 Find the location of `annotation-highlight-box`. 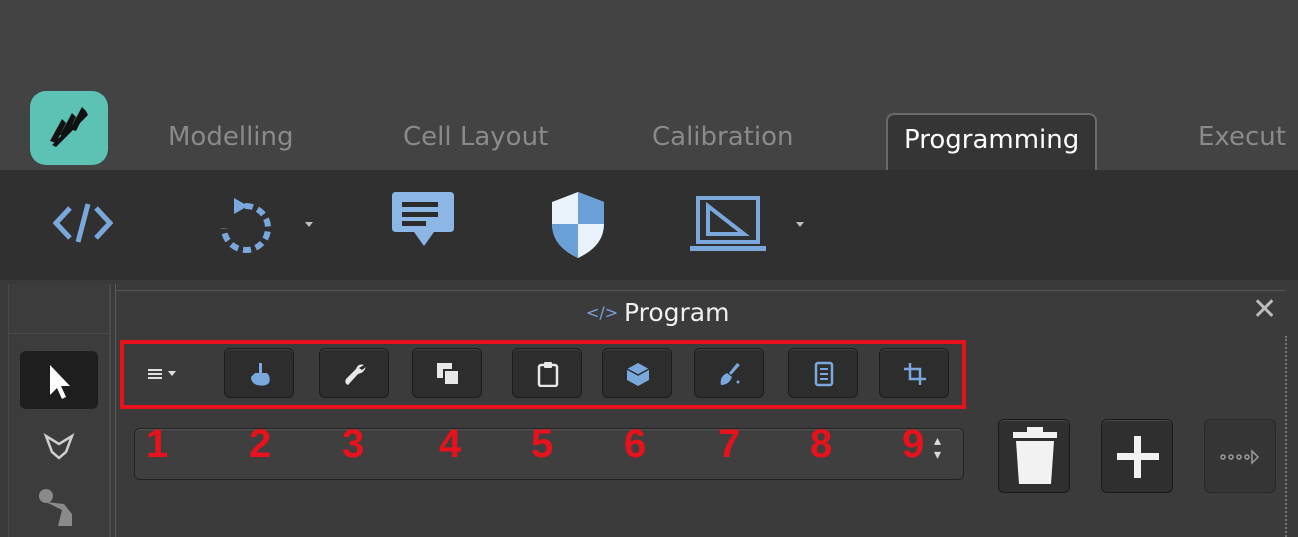

annotation-highlight-box is located at coordinates (543, 374).